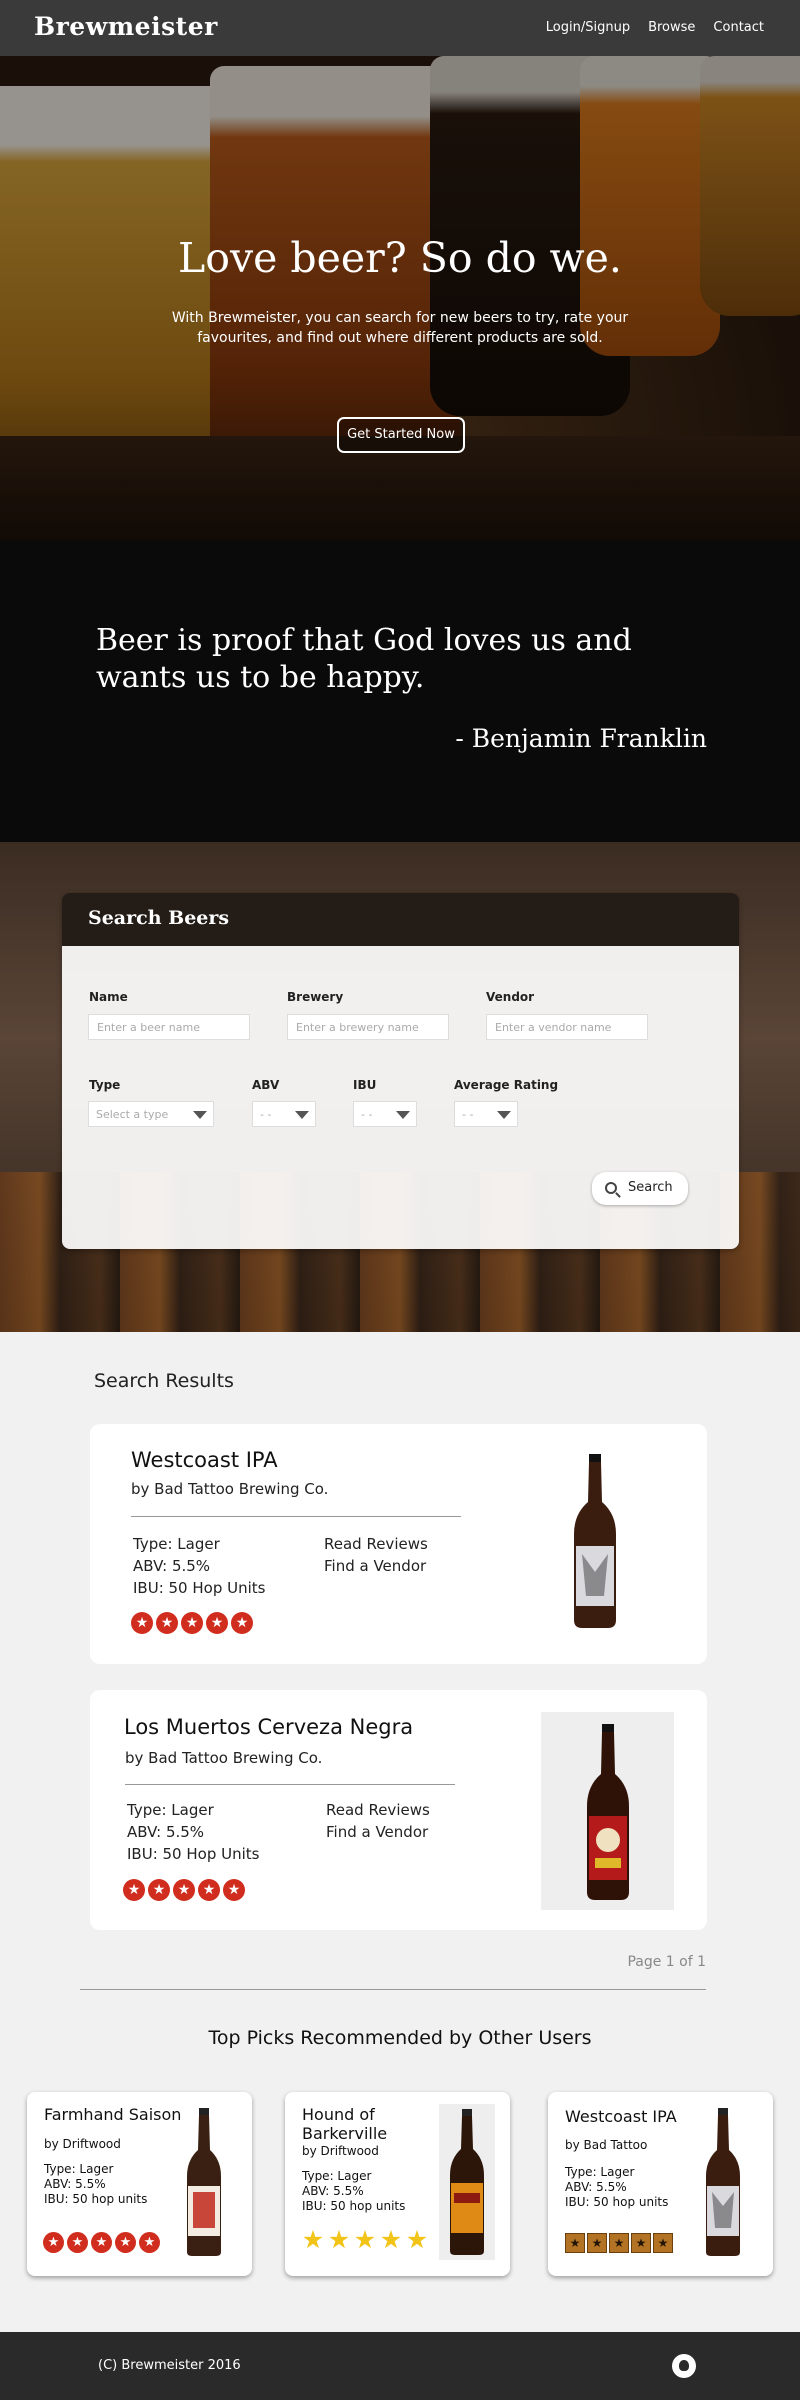 The height and width of the screenshot is (2400, 800). What do you see at coordinates (367, 1114) in the screenshot?
I see `ibu-select-value: - -` at bounding box center [367, 1114].